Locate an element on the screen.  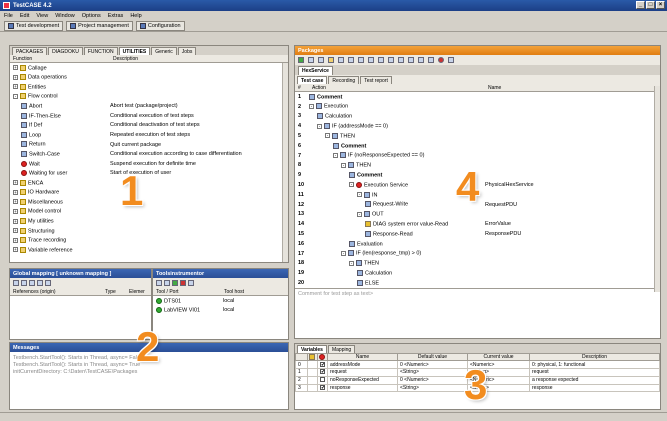
library-item: Loop Repeated execution of test steps is located at coordinates (149, 135).